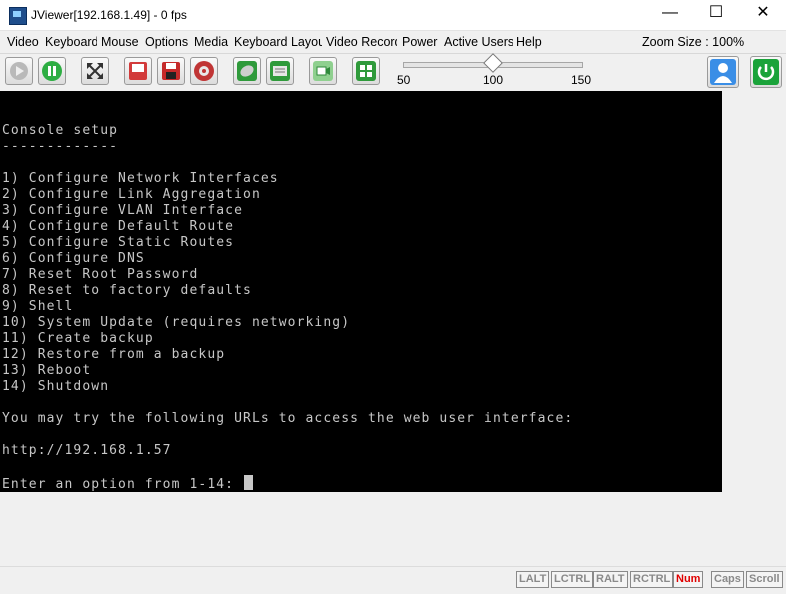 The width and height of the screenshot is (786, 594). I want to click on caps-lock-indicator: Caps, so click(727, 579).